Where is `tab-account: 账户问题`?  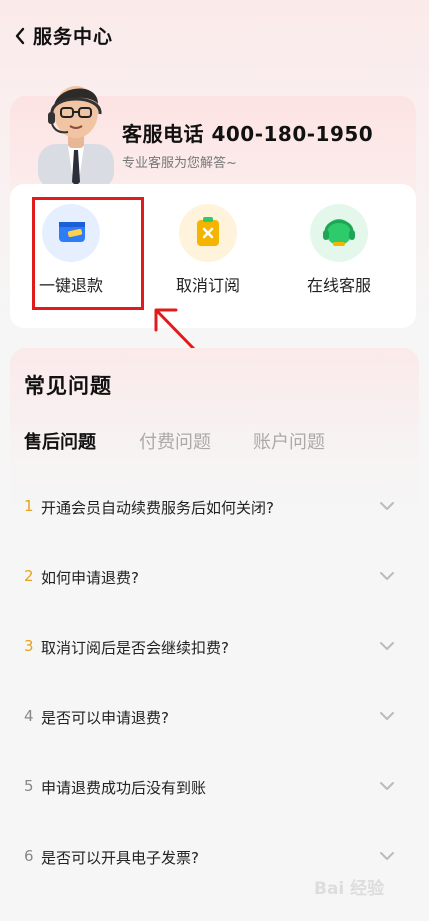 tab-account: 账户问题 is located at coordinates (289, 441).